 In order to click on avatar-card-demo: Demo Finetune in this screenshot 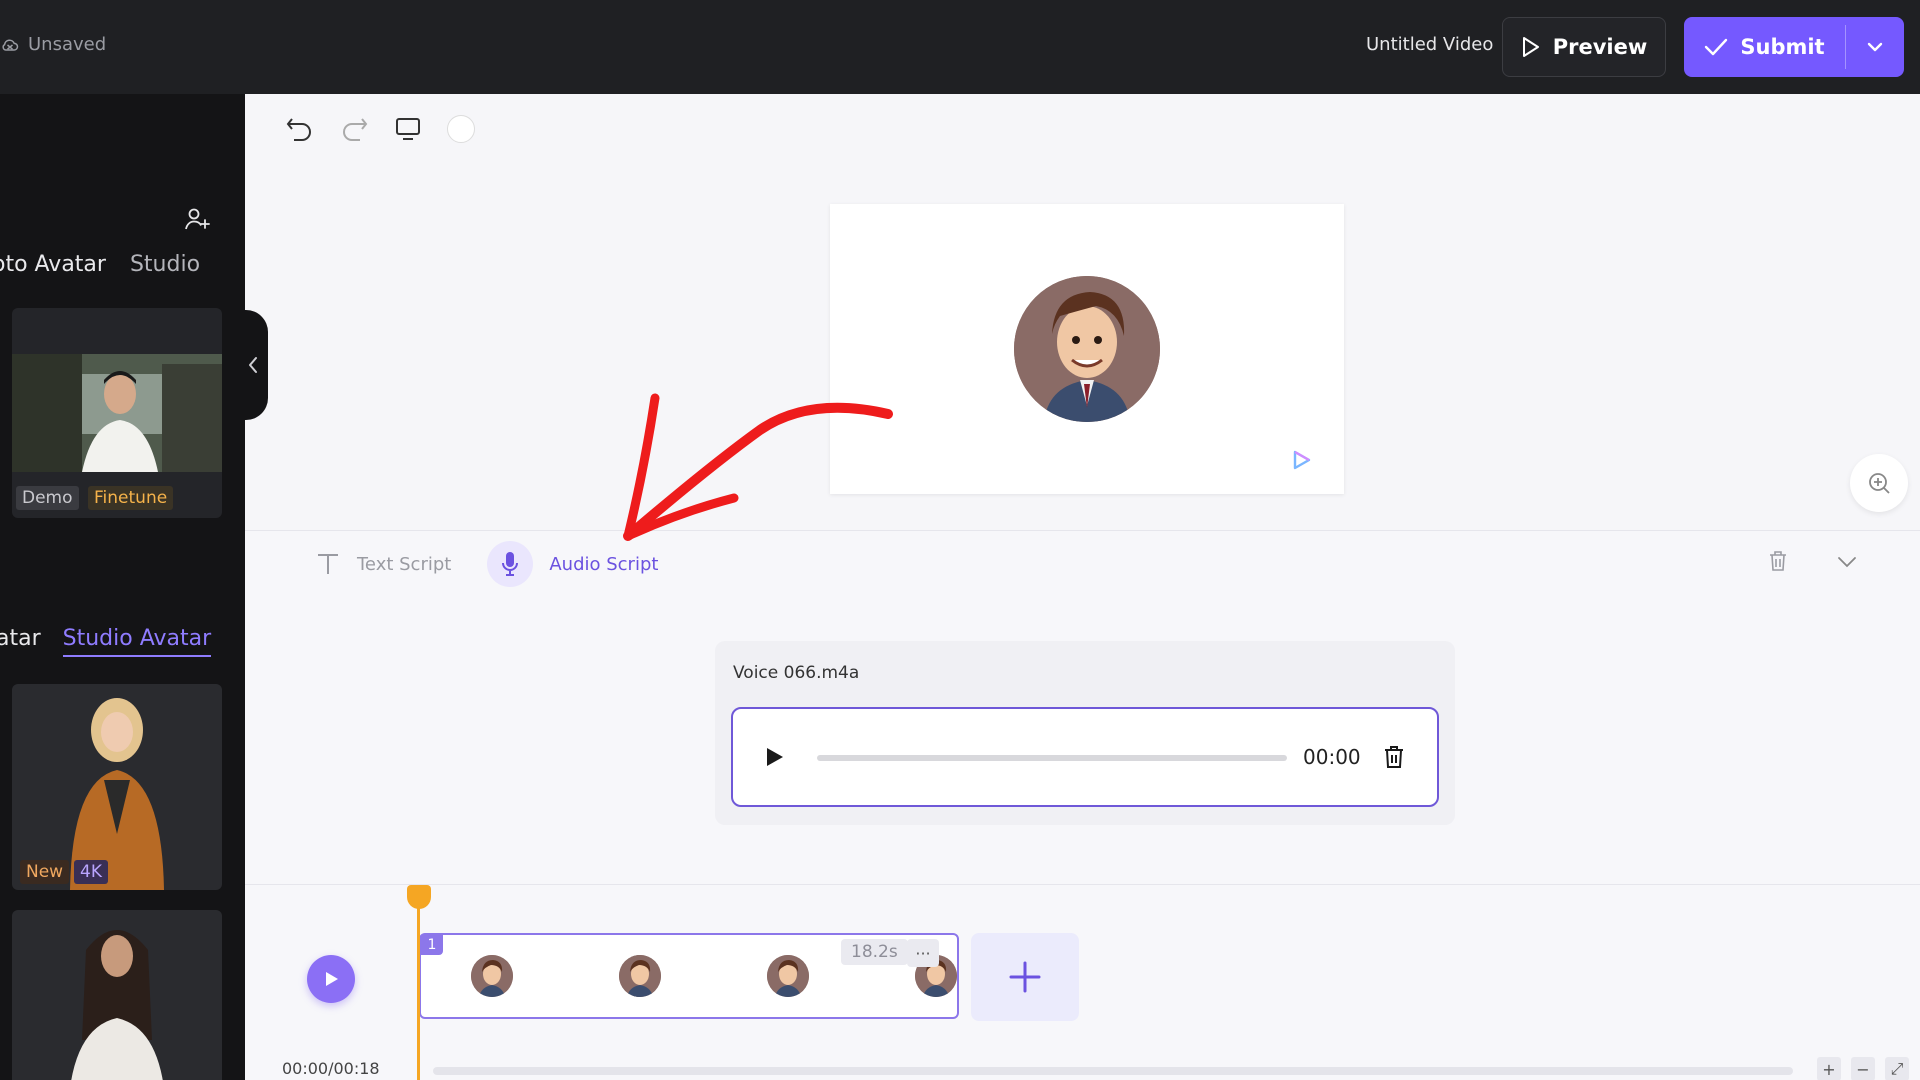, I will do `click(117, 413)`.